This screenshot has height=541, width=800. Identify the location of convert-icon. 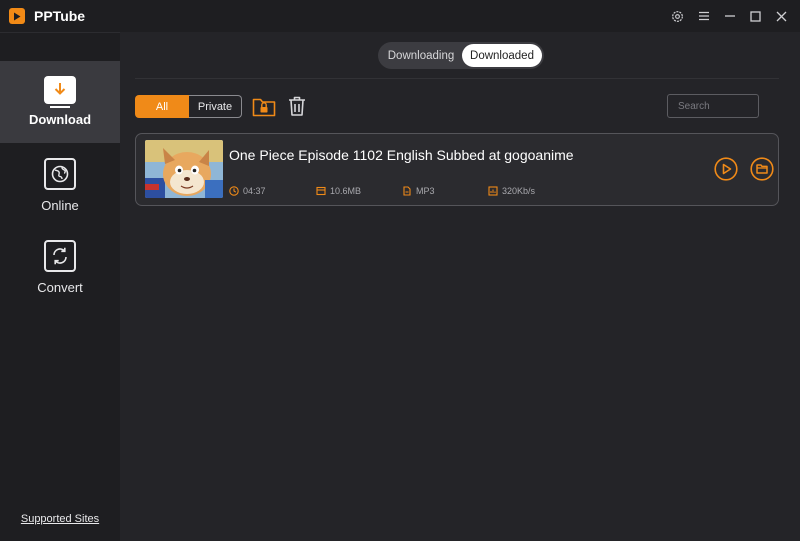
(60, 256).